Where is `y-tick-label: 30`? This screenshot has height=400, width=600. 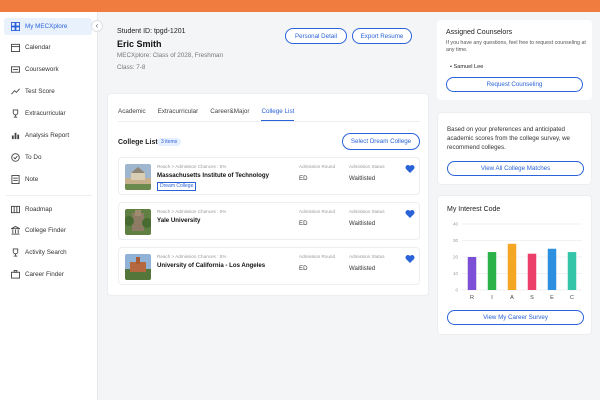 y-tick-label: 30 is located at coordinates (456, 240).